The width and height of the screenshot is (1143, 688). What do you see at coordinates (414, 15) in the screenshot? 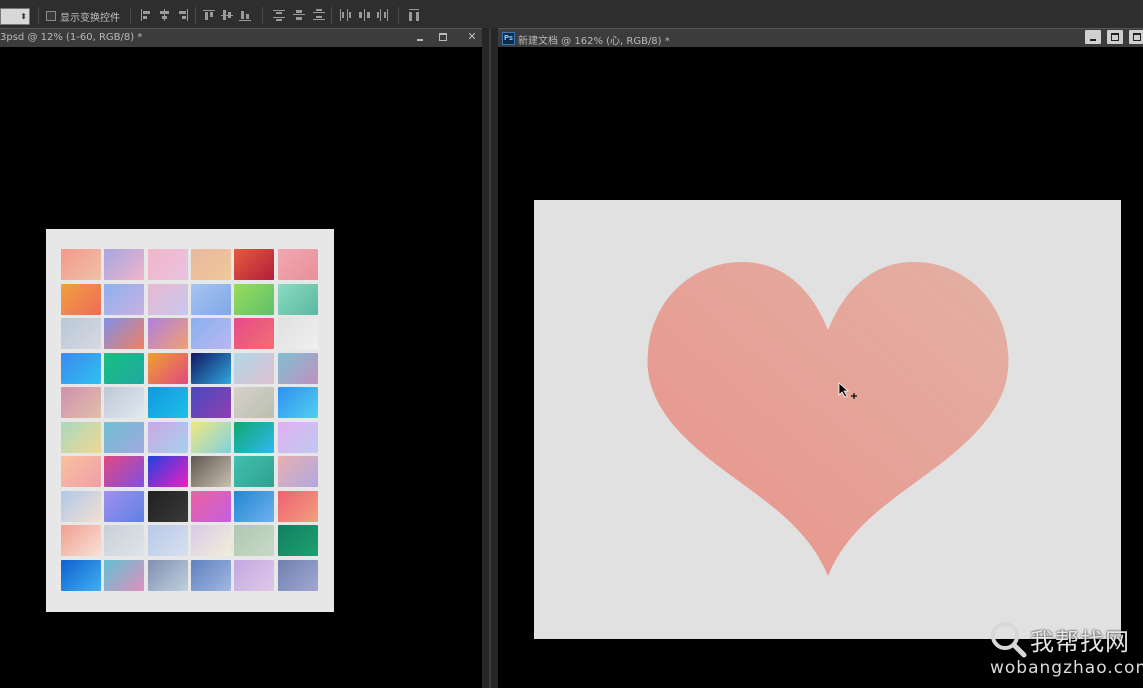
I see `auto-align-layers-icon` at bounding box center [414, 15].